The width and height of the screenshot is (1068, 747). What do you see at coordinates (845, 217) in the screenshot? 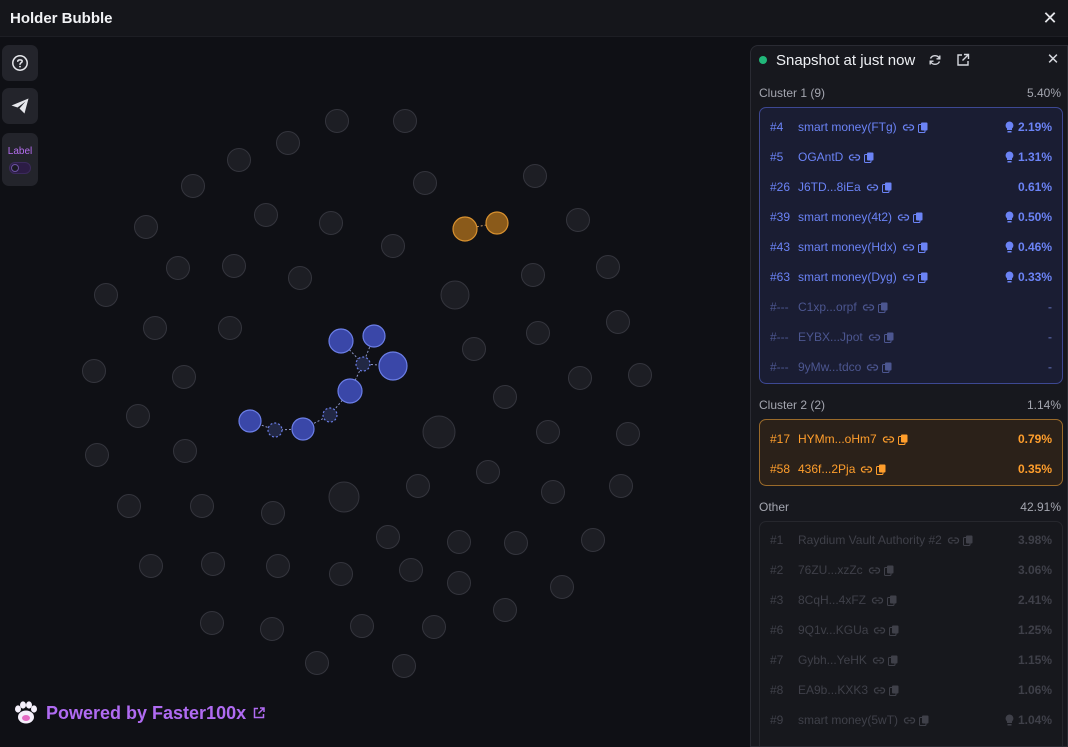
I see `holder-name: smart money(4t2)` at bounding box center [845, 217].